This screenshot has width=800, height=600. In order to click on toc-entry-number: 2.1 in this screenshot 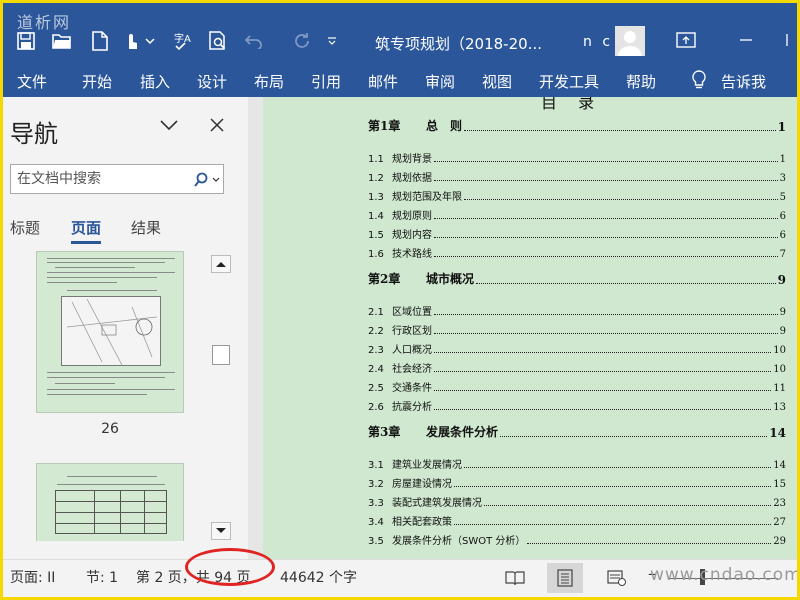, I will do `click(376, 312)`.